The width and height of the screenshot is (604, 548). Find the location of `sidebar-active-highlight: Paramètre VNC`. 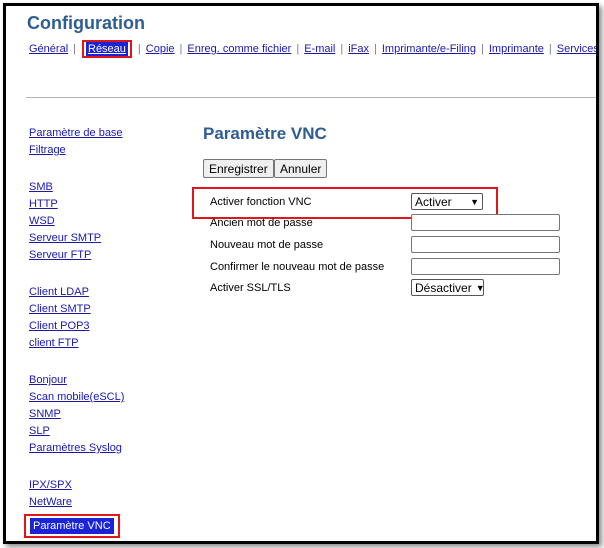

sidebar-active-highlight: Paramètre VNC is located at coordinates (72, 526).